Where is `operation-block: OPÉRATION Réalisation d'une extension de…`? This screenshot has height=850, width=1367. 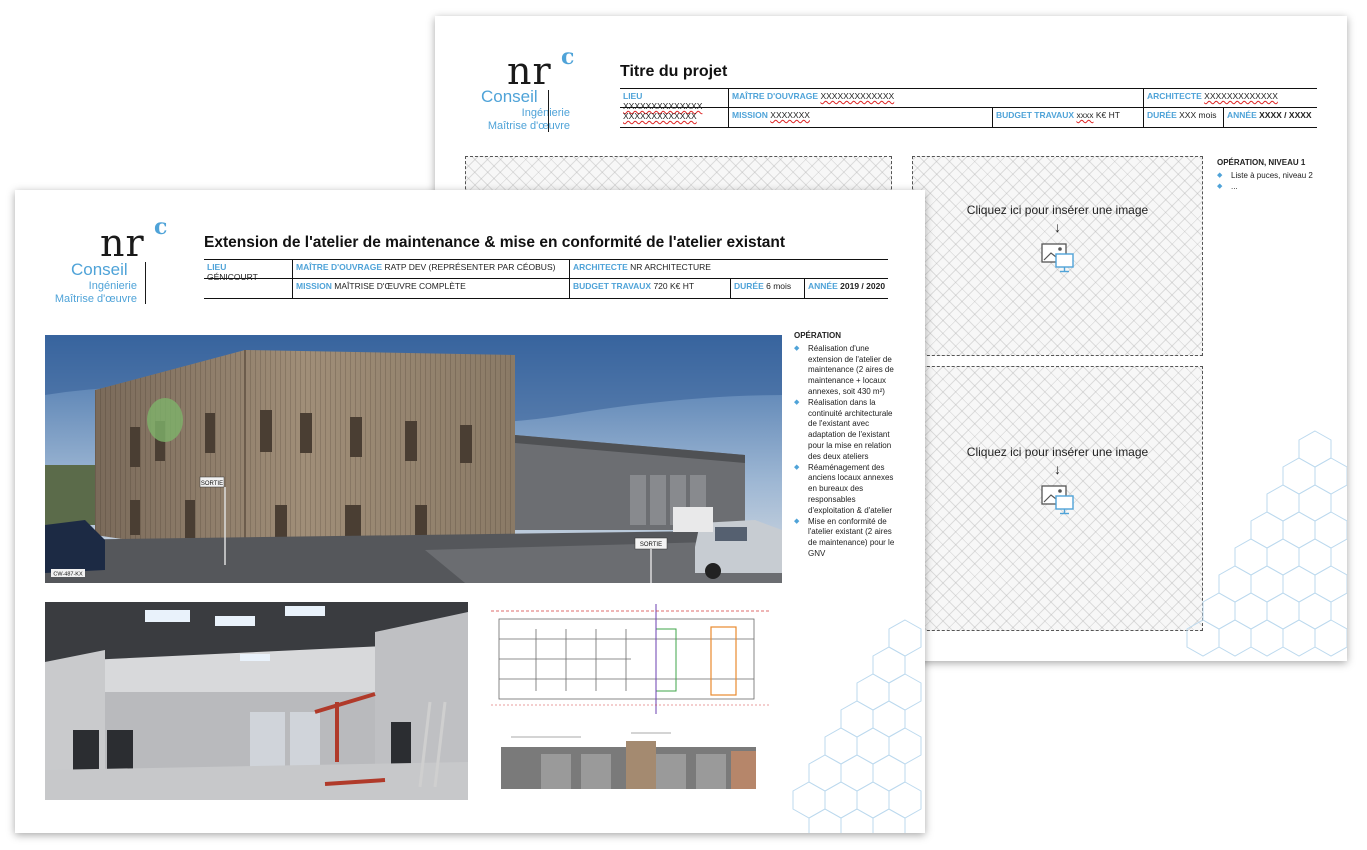 operation-block: OPÉRATION Réalisation d'une extension de… is located at coordinates (846, 445).